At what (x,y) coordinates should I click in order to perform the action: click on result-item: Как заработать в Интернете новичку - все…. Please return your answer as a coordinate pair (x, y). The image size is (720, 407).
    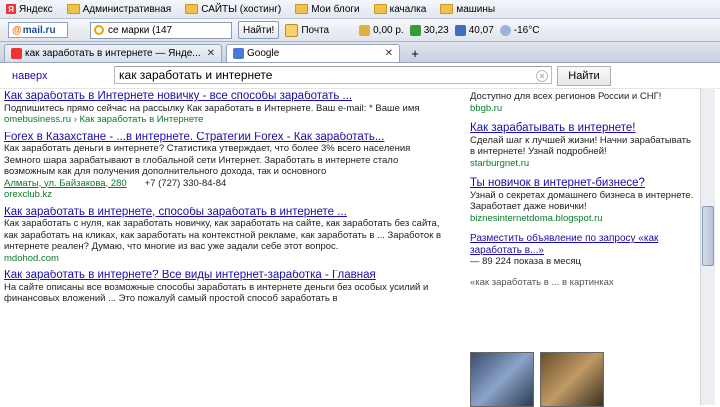
    Looking at the image, I should click on (231, 108).